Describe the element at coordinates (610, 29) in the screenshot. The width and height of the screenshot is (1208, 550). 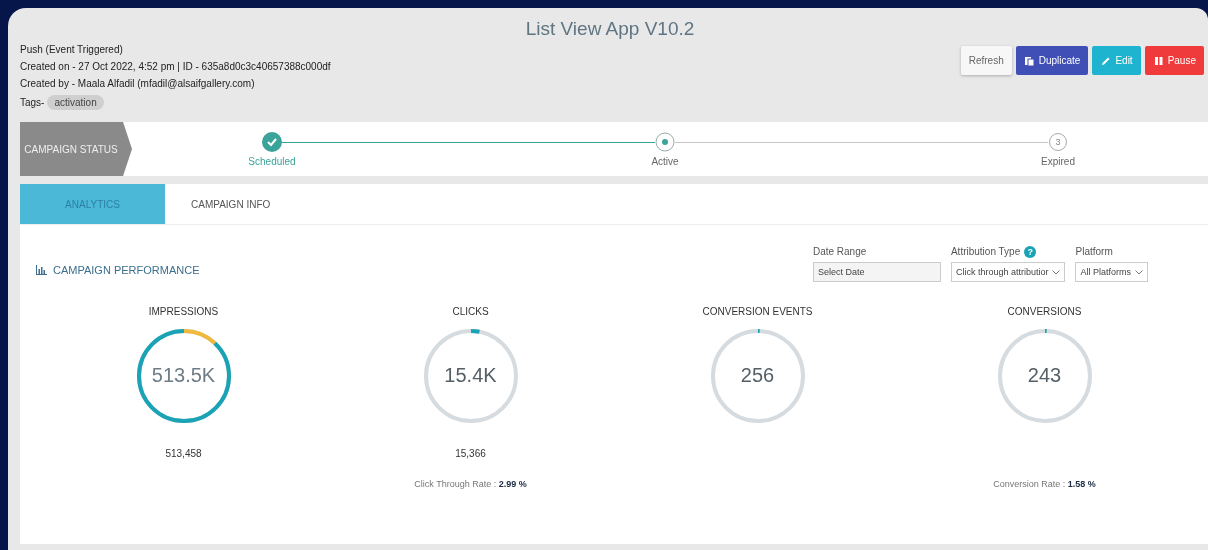
I see `window-title: List View App V10.2` at that location.